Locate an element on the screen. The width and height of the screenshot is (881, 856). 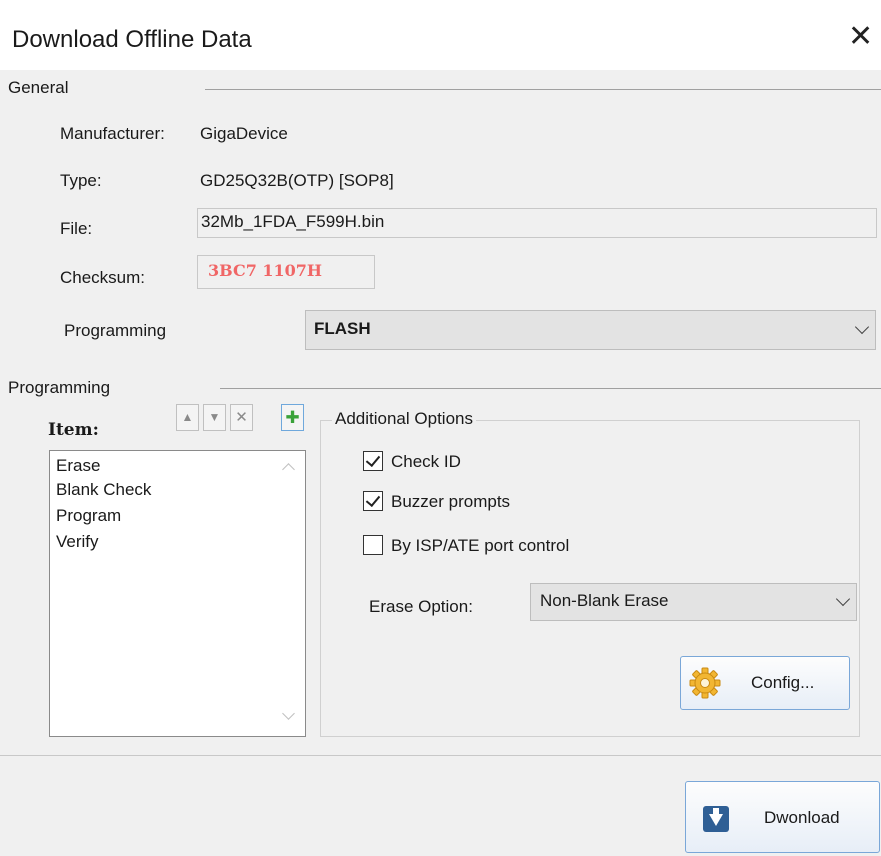
manufacturer-label: Manufacturer: is located at coordinates (112, 133).